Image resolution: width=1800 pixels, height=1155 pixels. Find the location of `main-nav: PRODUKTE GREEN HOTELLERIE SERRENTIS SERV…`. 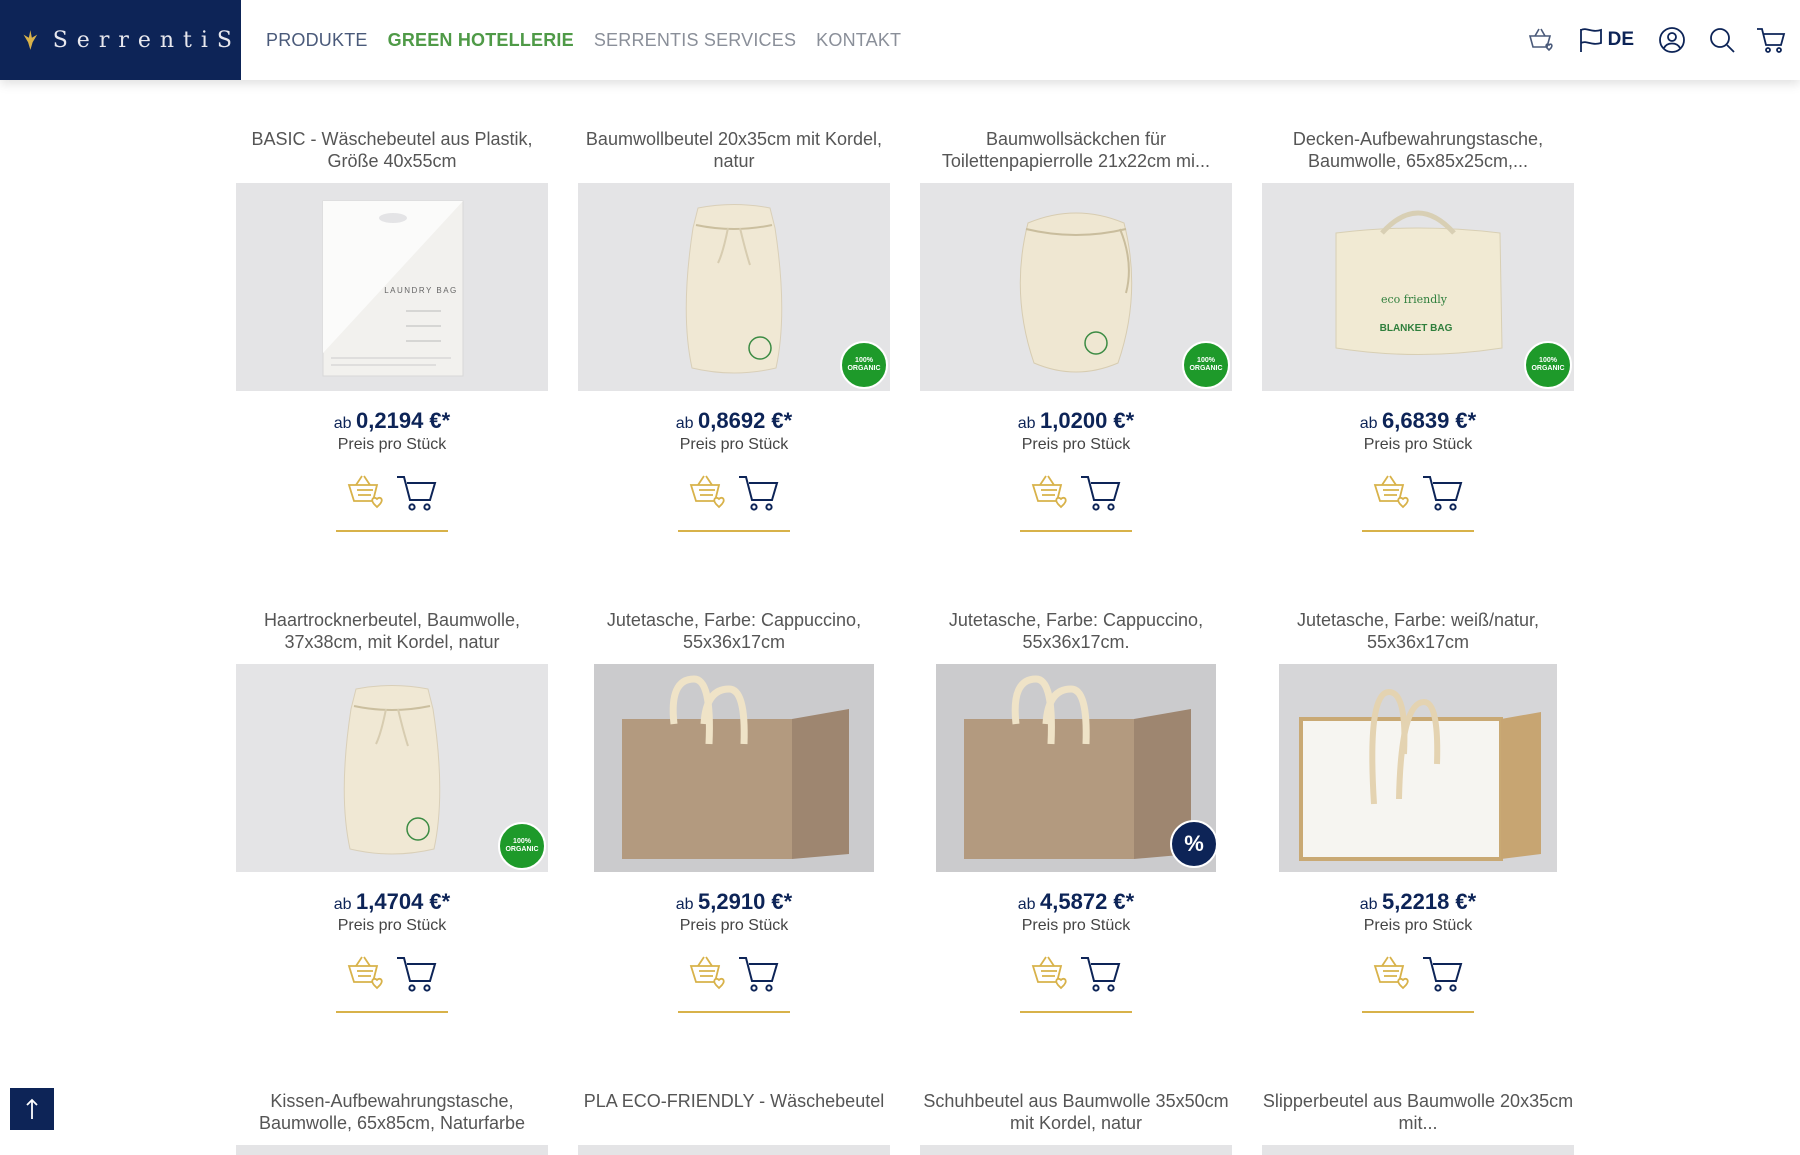

main-nav: PRODUKTE GREEN HOTELLERIE SERRENTIS SERV… is located at coordinates (593, 40).